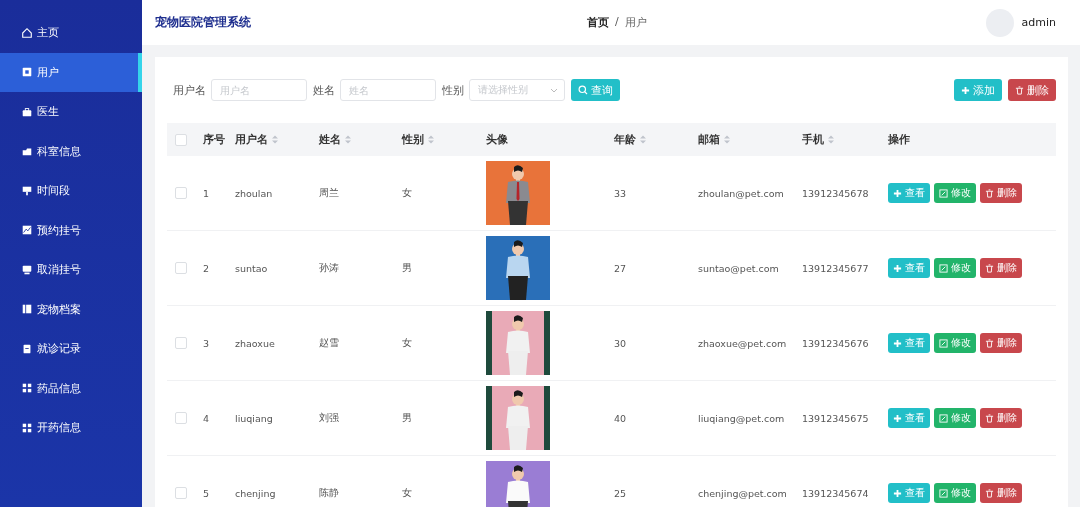  Describe the element at coordinates (71, 33) in the screenshot. I see `sidebar-item: 主页` at that location.